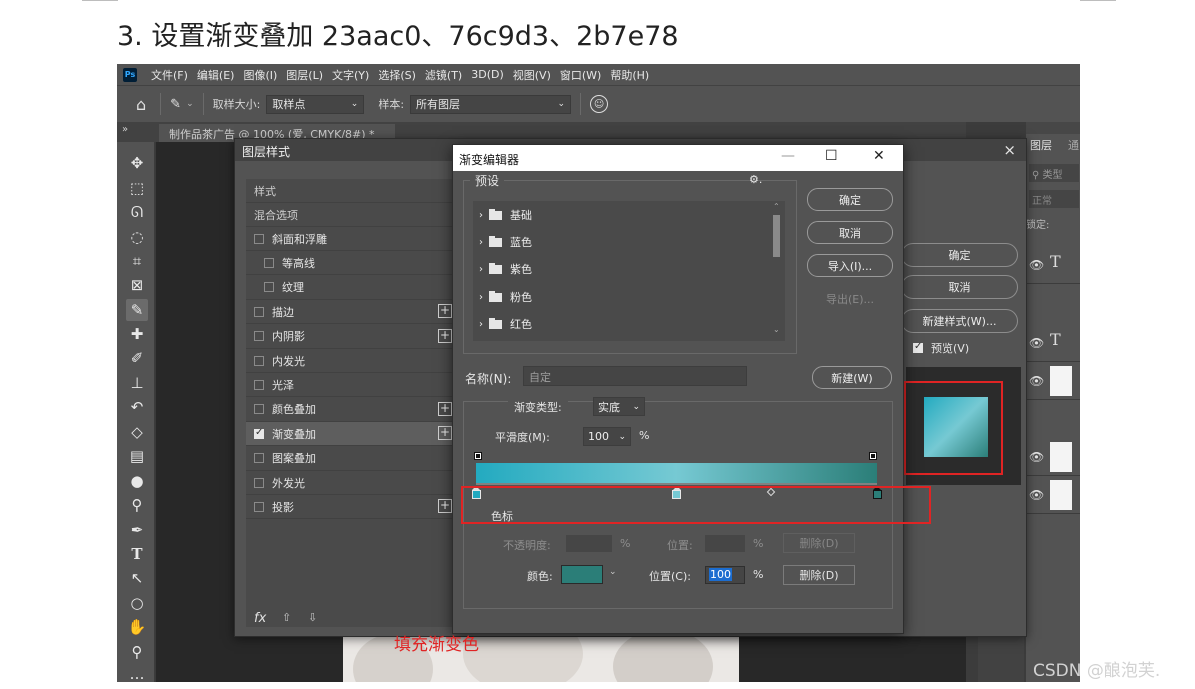 This screenshot has height=689, width=1195. Describe the element at coordinates (350, 434) in the screenshot. I see `style-item: 渐变叠加 +` at that location.